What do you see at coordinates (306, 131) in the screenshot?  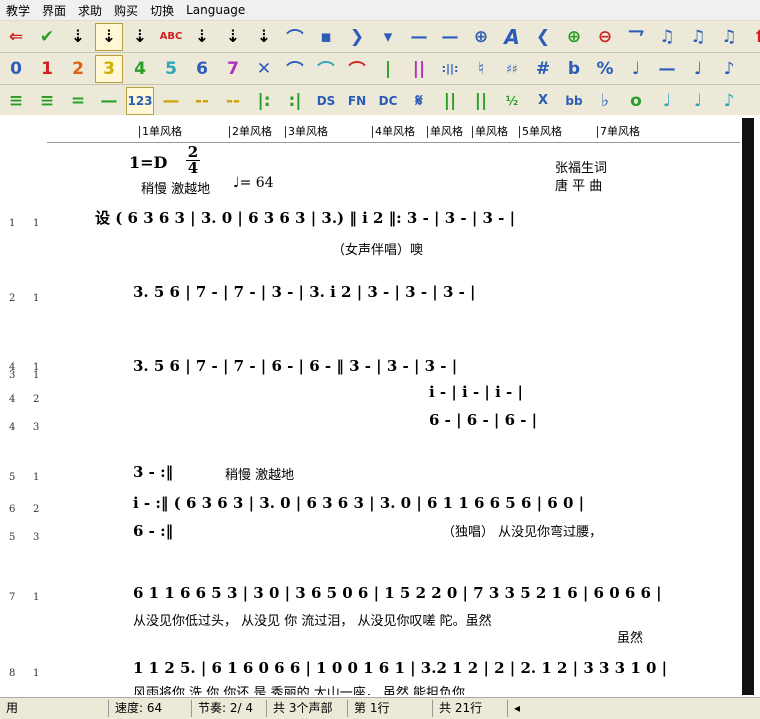 I see `ruler-segment: 3单风格` at bounding box center [306, 131].